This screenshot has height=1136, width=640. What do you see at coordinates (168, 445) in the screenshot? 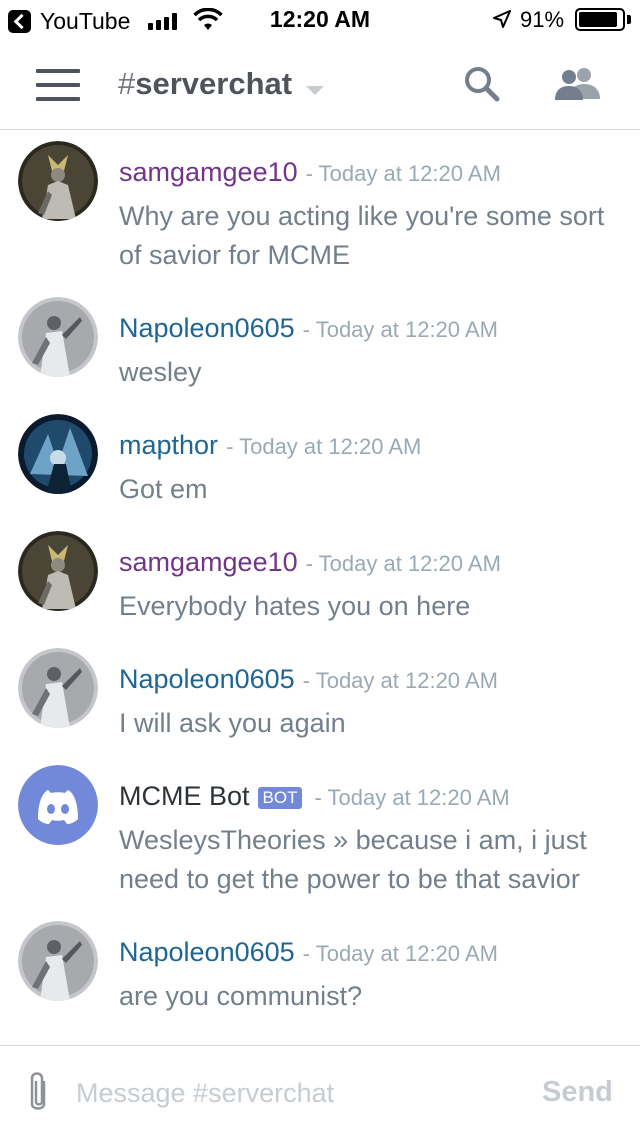
I see `message-author: mapthor` at bounding box center [168, 445].